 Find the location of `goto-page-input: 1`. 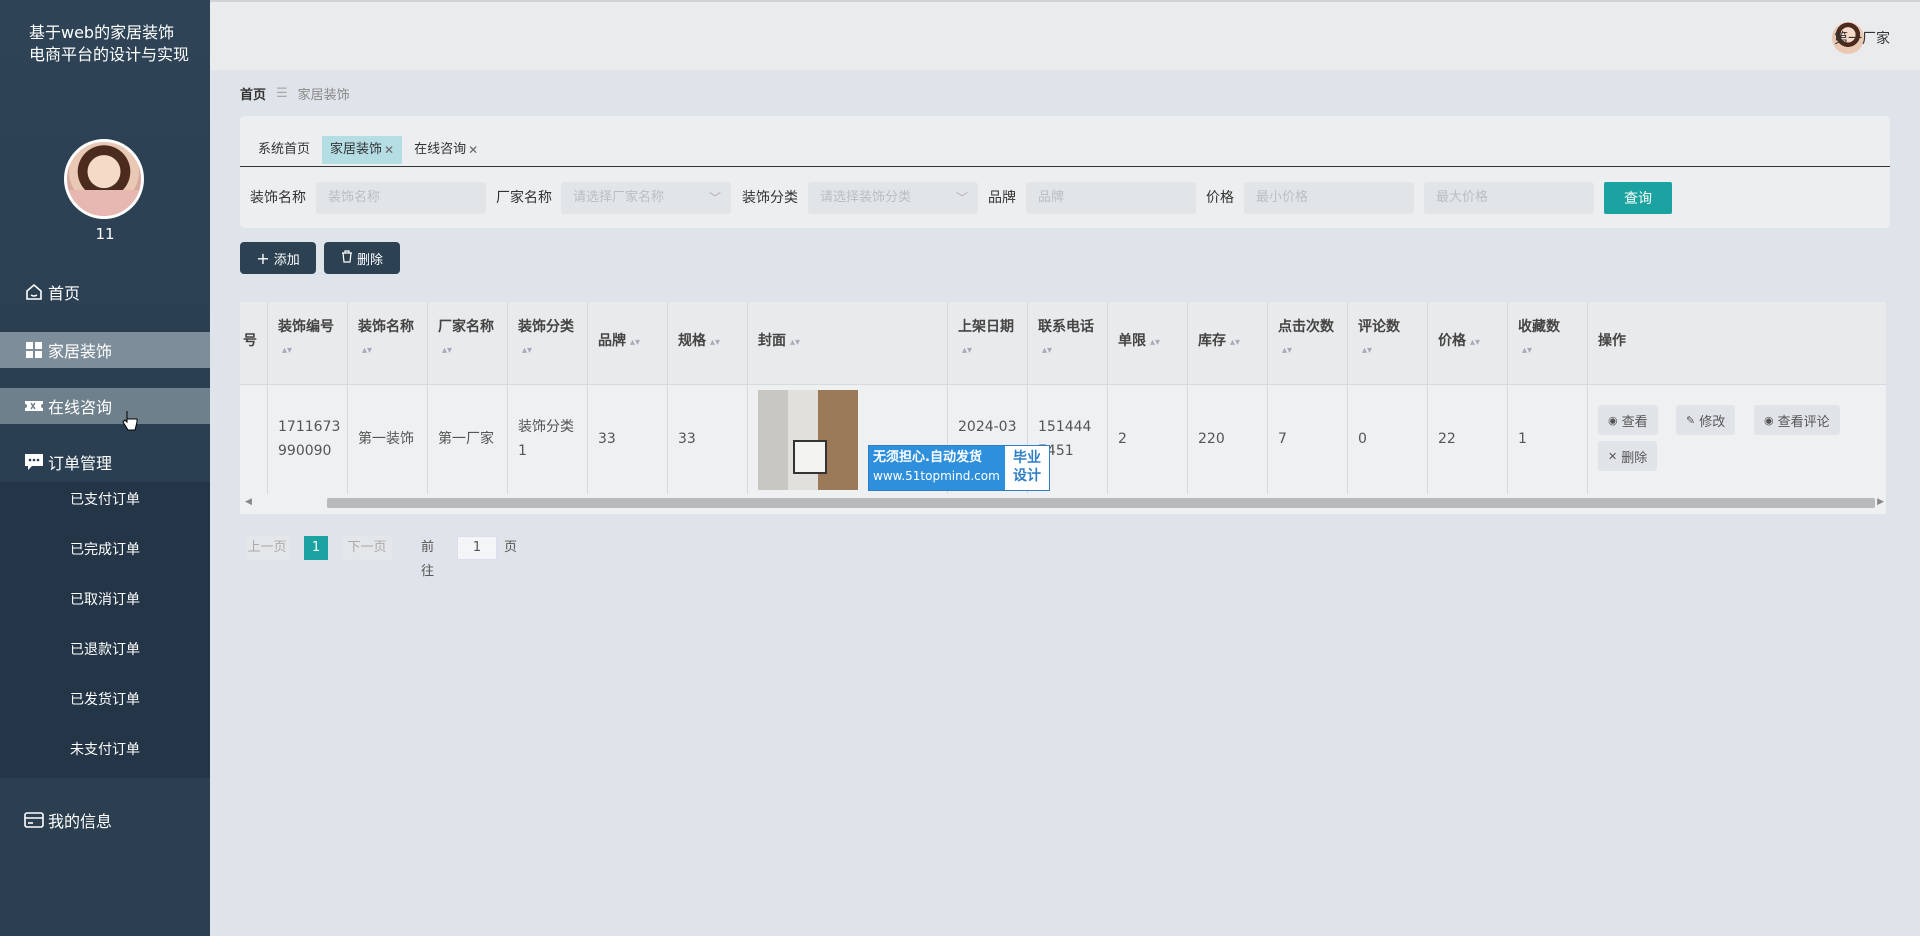

goto-page-input: 1 is located at coordinates (477, 548).